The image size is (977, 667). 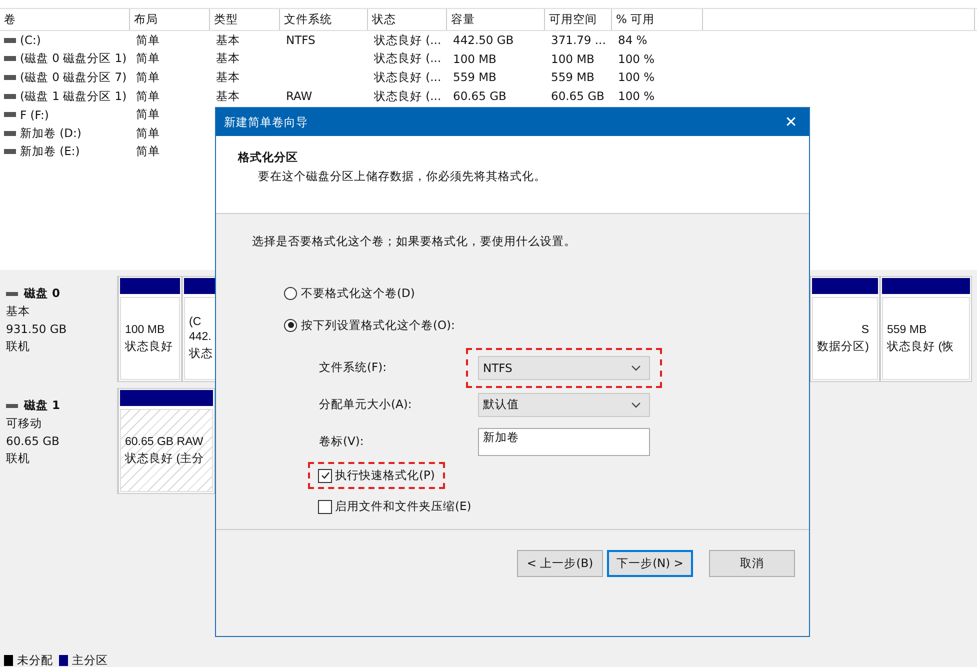 I want to click on radio-label: 按下列设置格式化这个卷(O):, so click(x=378, y=325).